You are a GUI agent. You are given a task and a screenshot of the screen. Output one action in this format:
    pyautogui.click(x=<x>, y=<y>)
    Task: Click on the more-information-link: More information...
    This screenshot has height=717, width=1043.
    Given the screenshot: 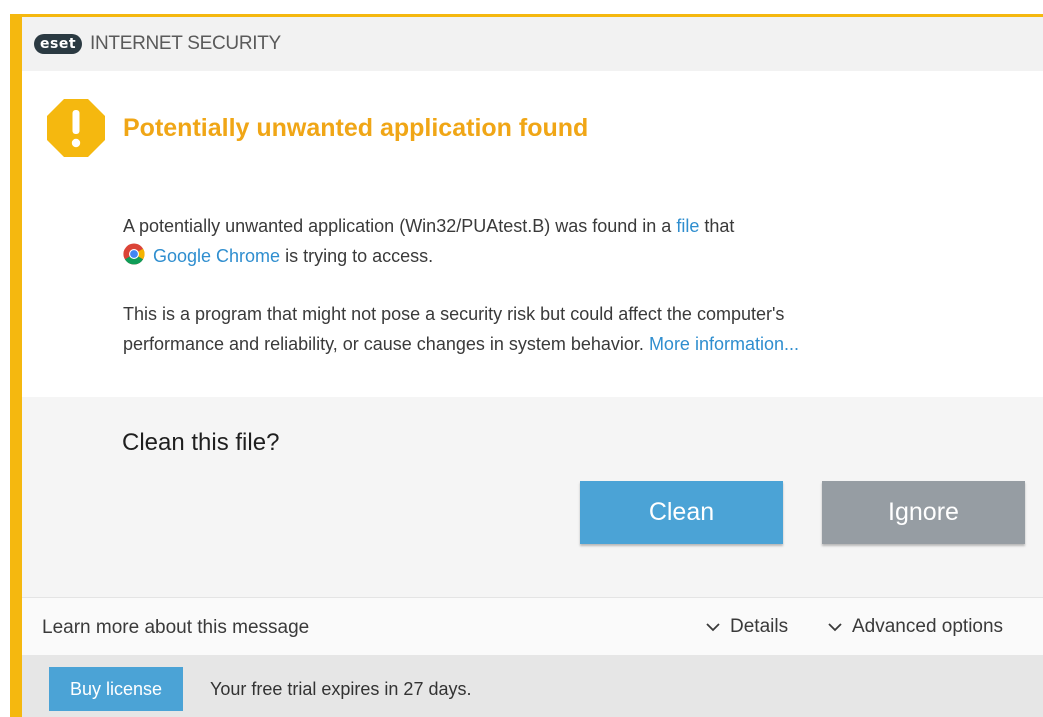 What is the action you would take?
    pyautogui.click(x=724, y=344)
    